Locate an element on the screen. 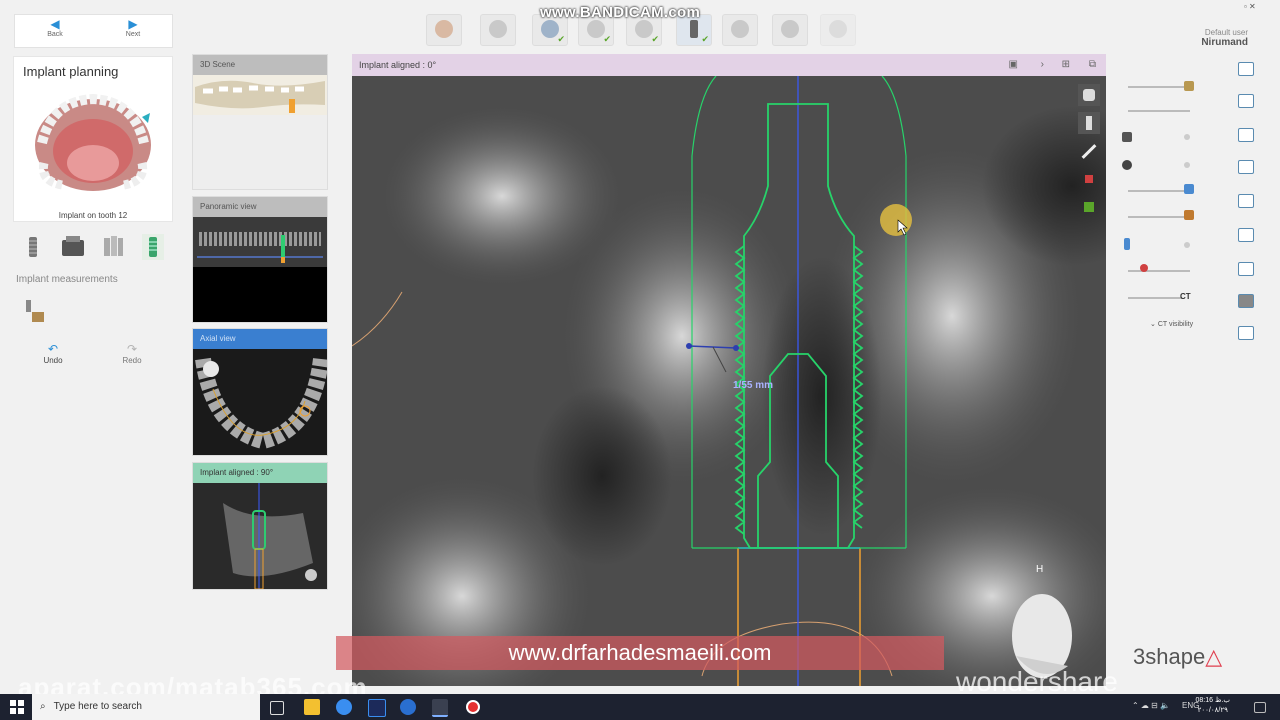 This screenshot has height=720, width=1280. home-view-button is located at coordinates (1246, 269).